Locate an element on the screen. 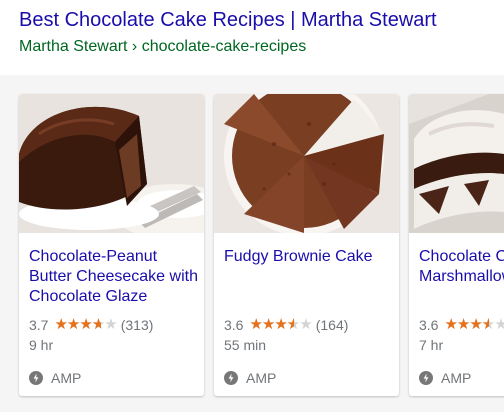  rating-value: 3.7 is located at coordinates (39, 325).